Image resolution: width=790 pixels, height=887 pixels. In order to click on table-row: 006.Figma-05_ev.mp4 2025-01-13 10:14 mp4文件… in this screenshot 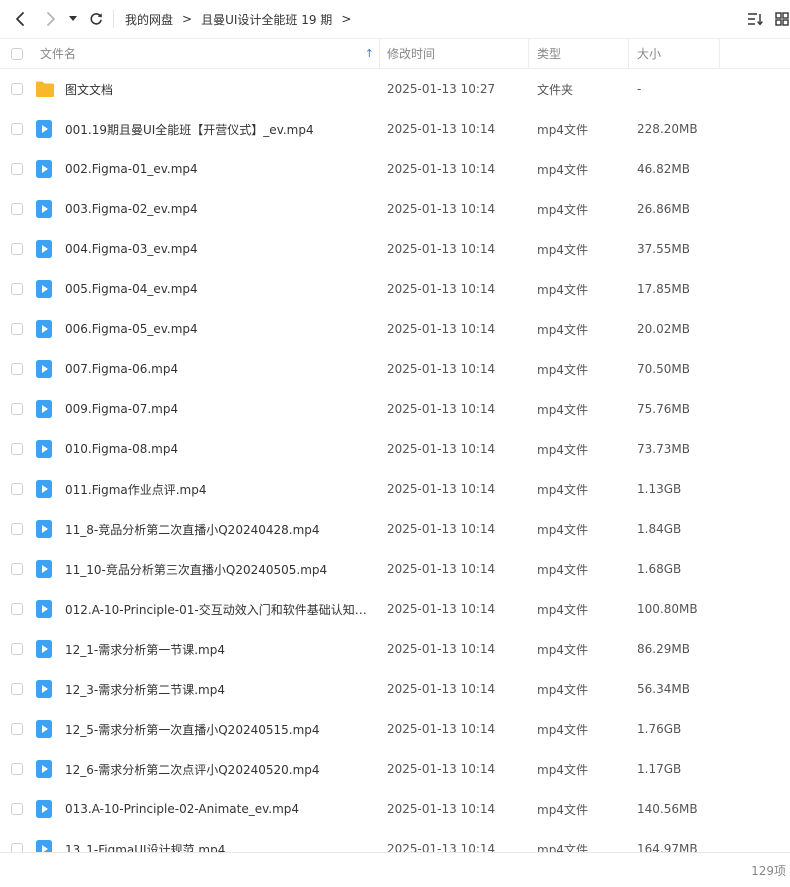, I will do `click(395, 329)`.